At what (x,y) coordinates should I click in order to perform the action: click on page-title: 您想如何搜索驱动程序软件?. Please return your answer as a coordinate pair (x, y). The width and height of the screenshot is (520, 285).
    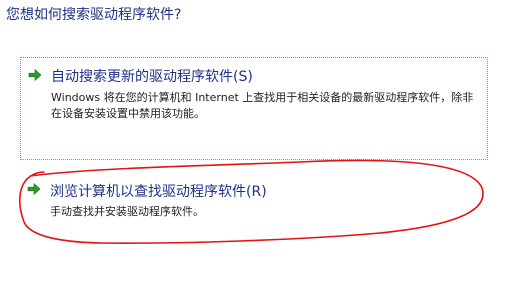
    Looking at the image, I should click on (94, 15).